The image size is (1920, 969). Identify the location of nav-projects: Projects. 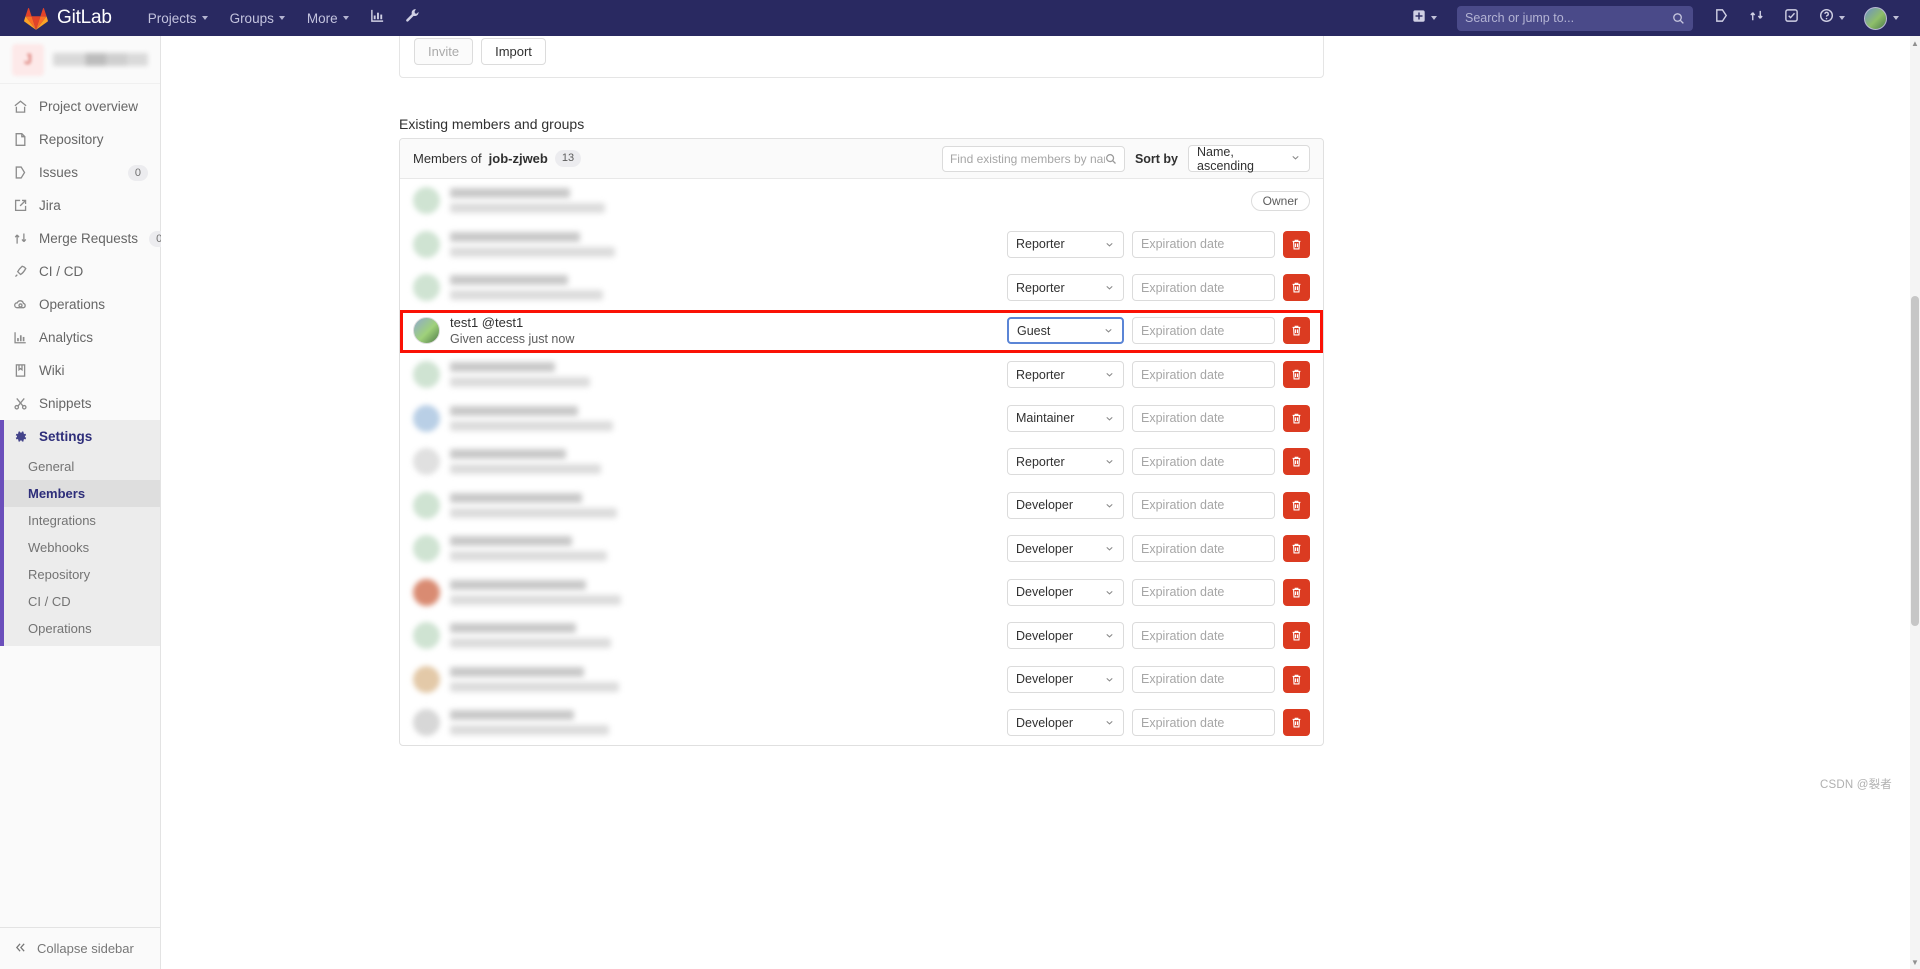
(178, 18).